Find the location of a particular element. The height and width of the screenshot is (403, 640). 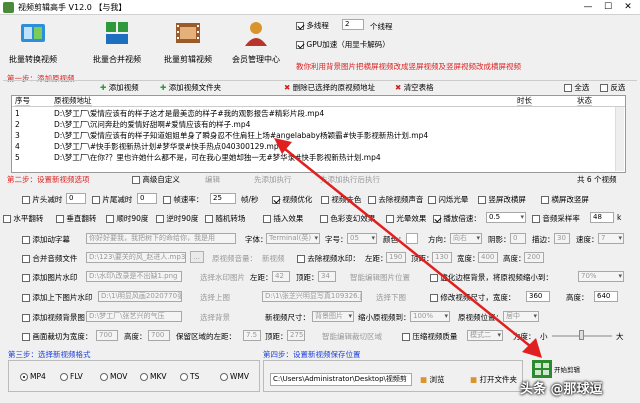

remove-watermark-option: 去除视频水印： is located at coordinates (328, 258).